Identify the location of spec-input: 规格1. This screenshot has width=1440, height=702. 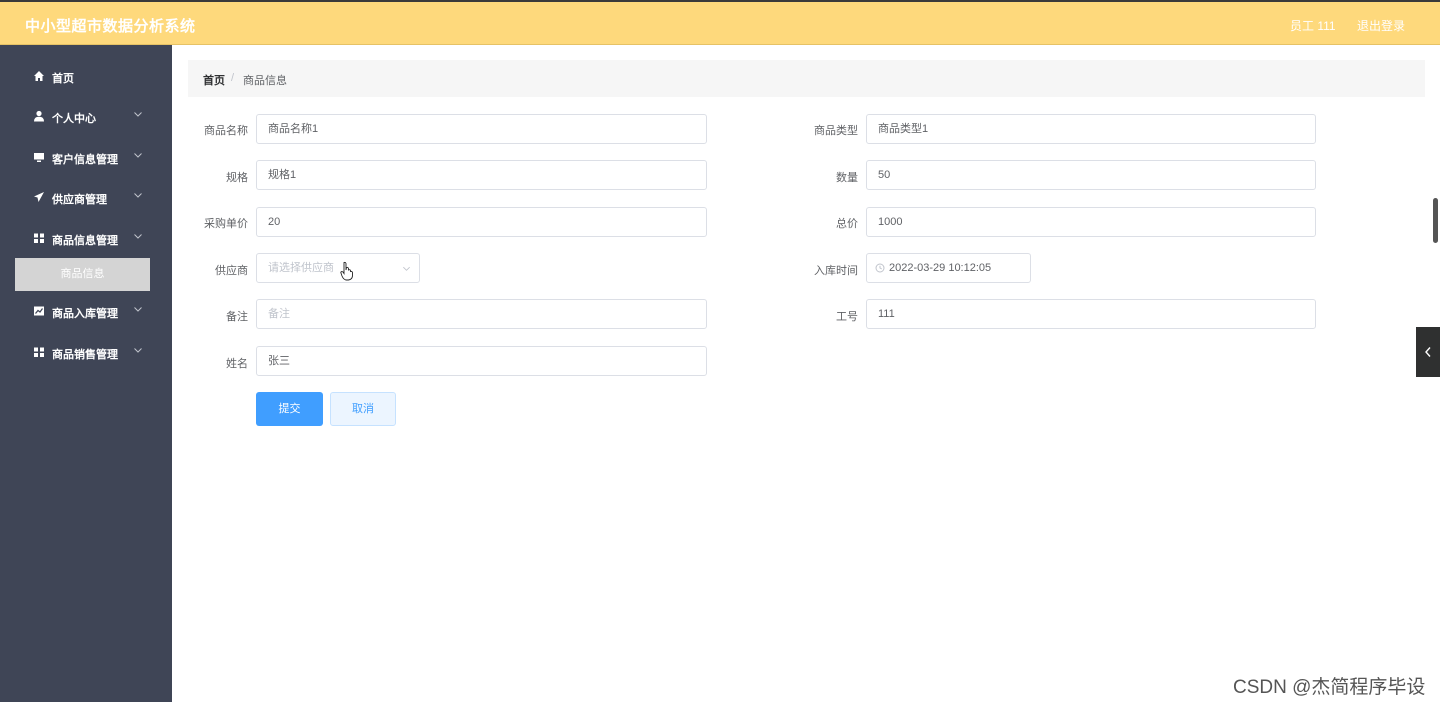
(481, 175).